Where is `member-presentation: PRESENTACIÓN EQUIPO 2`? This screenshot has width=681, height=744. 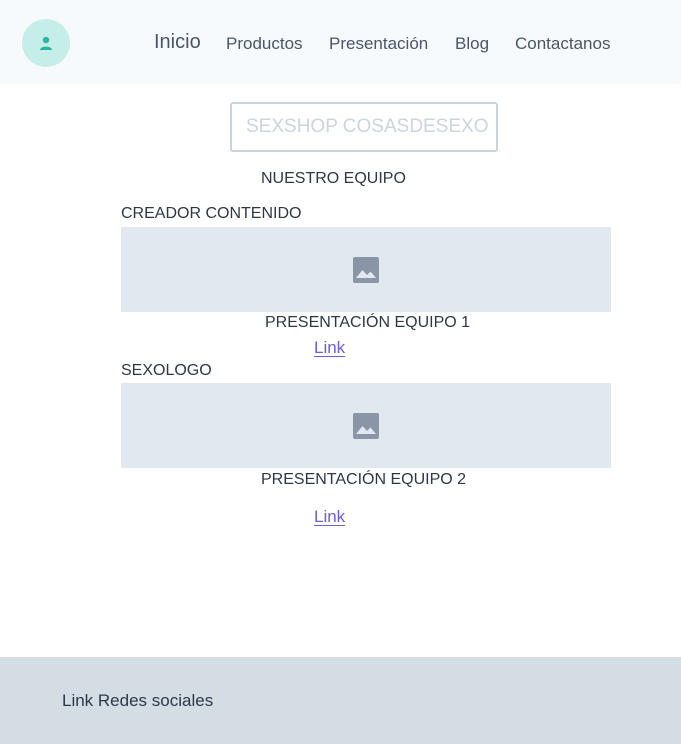
member-presentation: PRESENTACIÓN EQUIPO 2 is located at coordinates (364, 479).